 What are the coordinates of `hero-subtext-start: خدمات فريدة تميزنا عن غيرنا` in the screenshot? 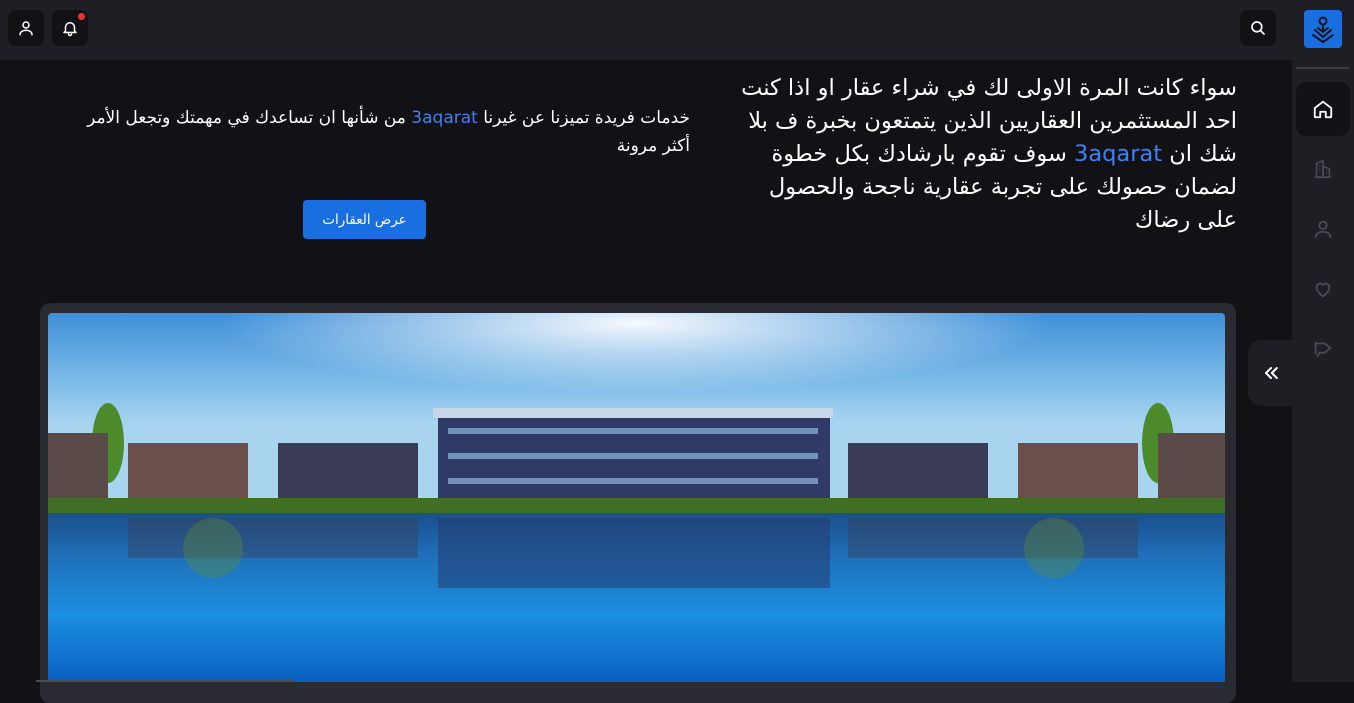 It's located at (583, 118).